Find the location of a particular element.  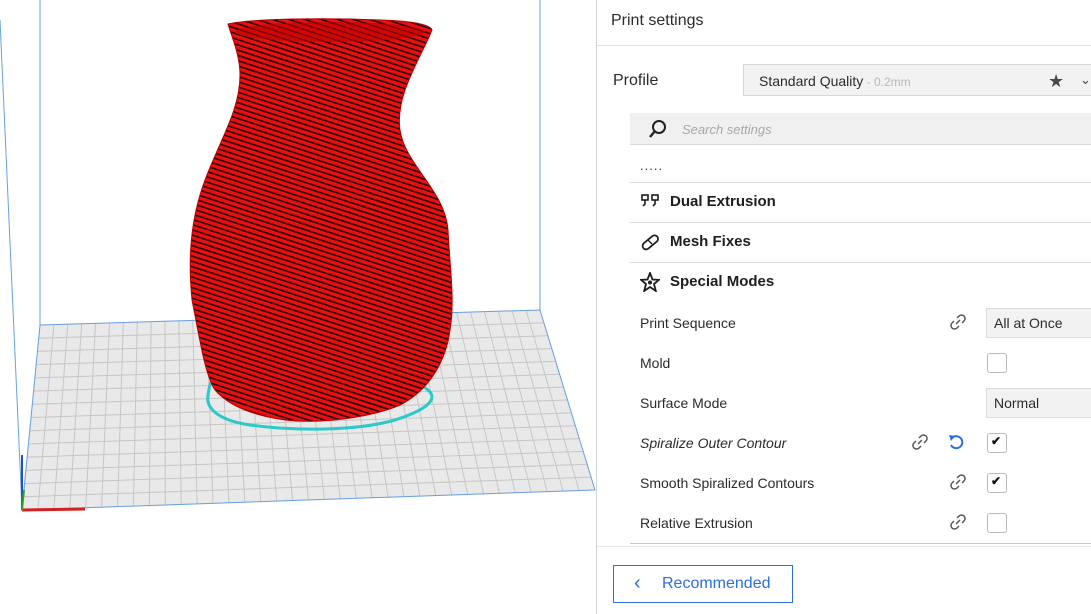

setting-label: Surface Mode is located at coordinates (684, 403).